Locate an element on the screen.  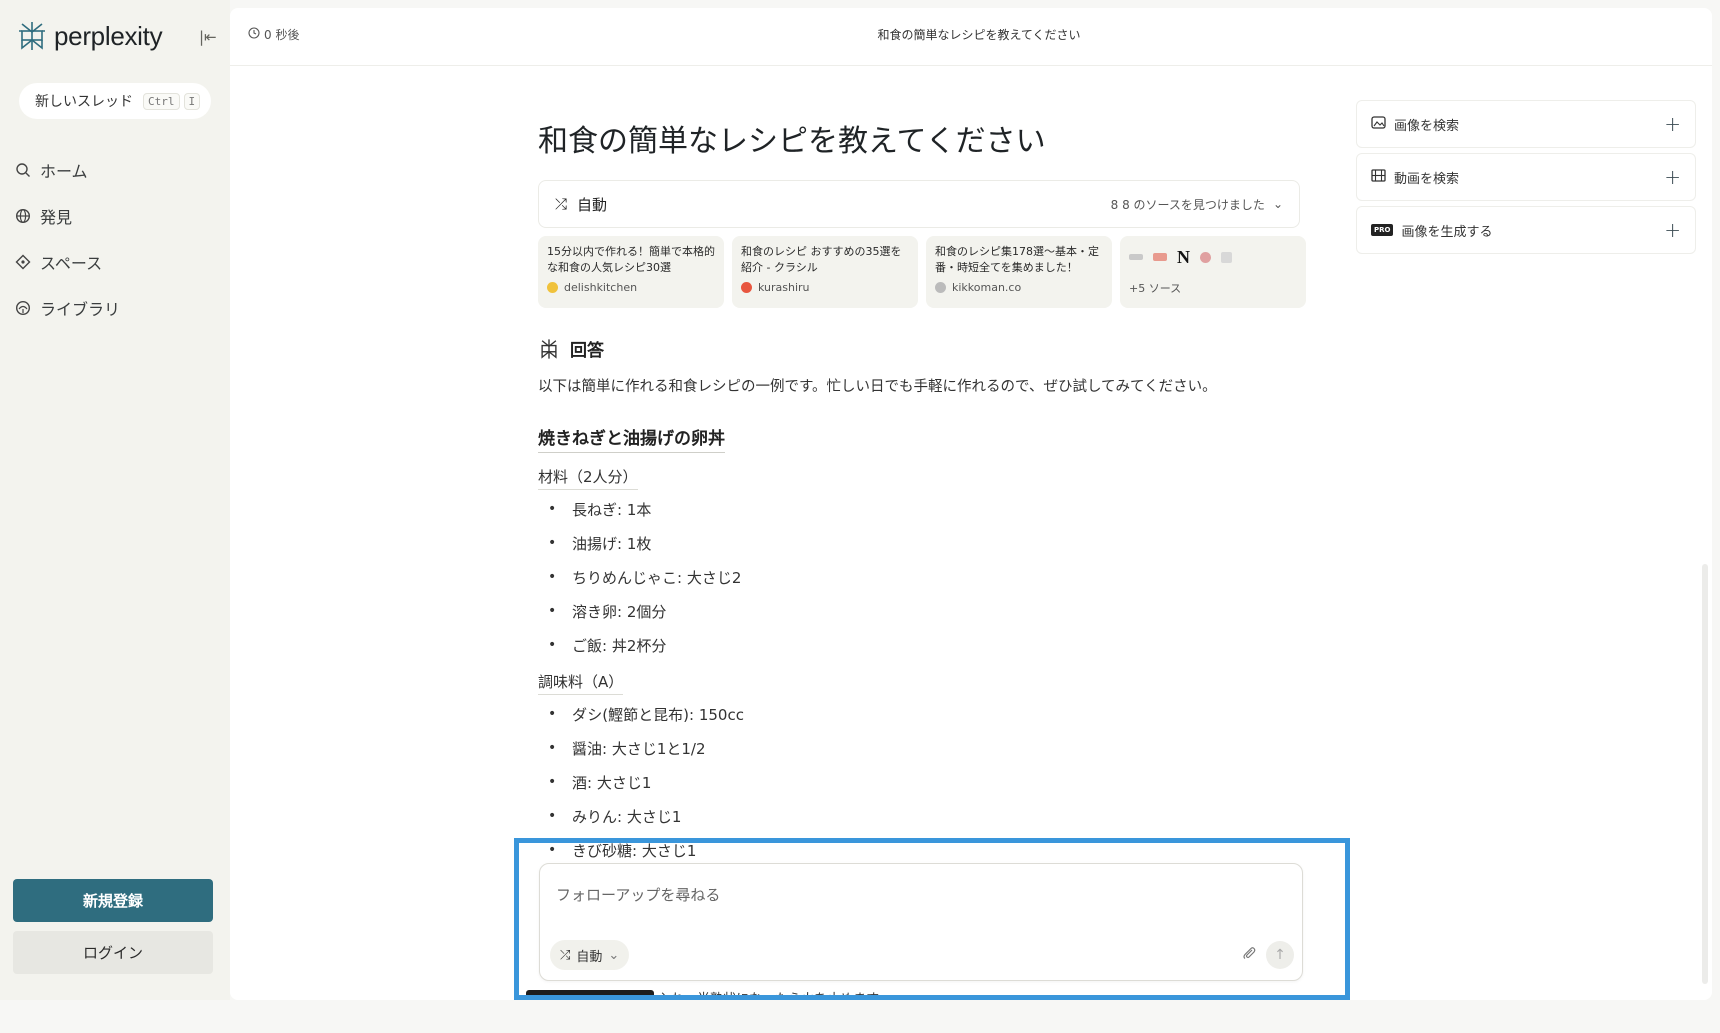
new-thread-button: 新しいスレッド Ctrl I is located at coordinates (115, 101).